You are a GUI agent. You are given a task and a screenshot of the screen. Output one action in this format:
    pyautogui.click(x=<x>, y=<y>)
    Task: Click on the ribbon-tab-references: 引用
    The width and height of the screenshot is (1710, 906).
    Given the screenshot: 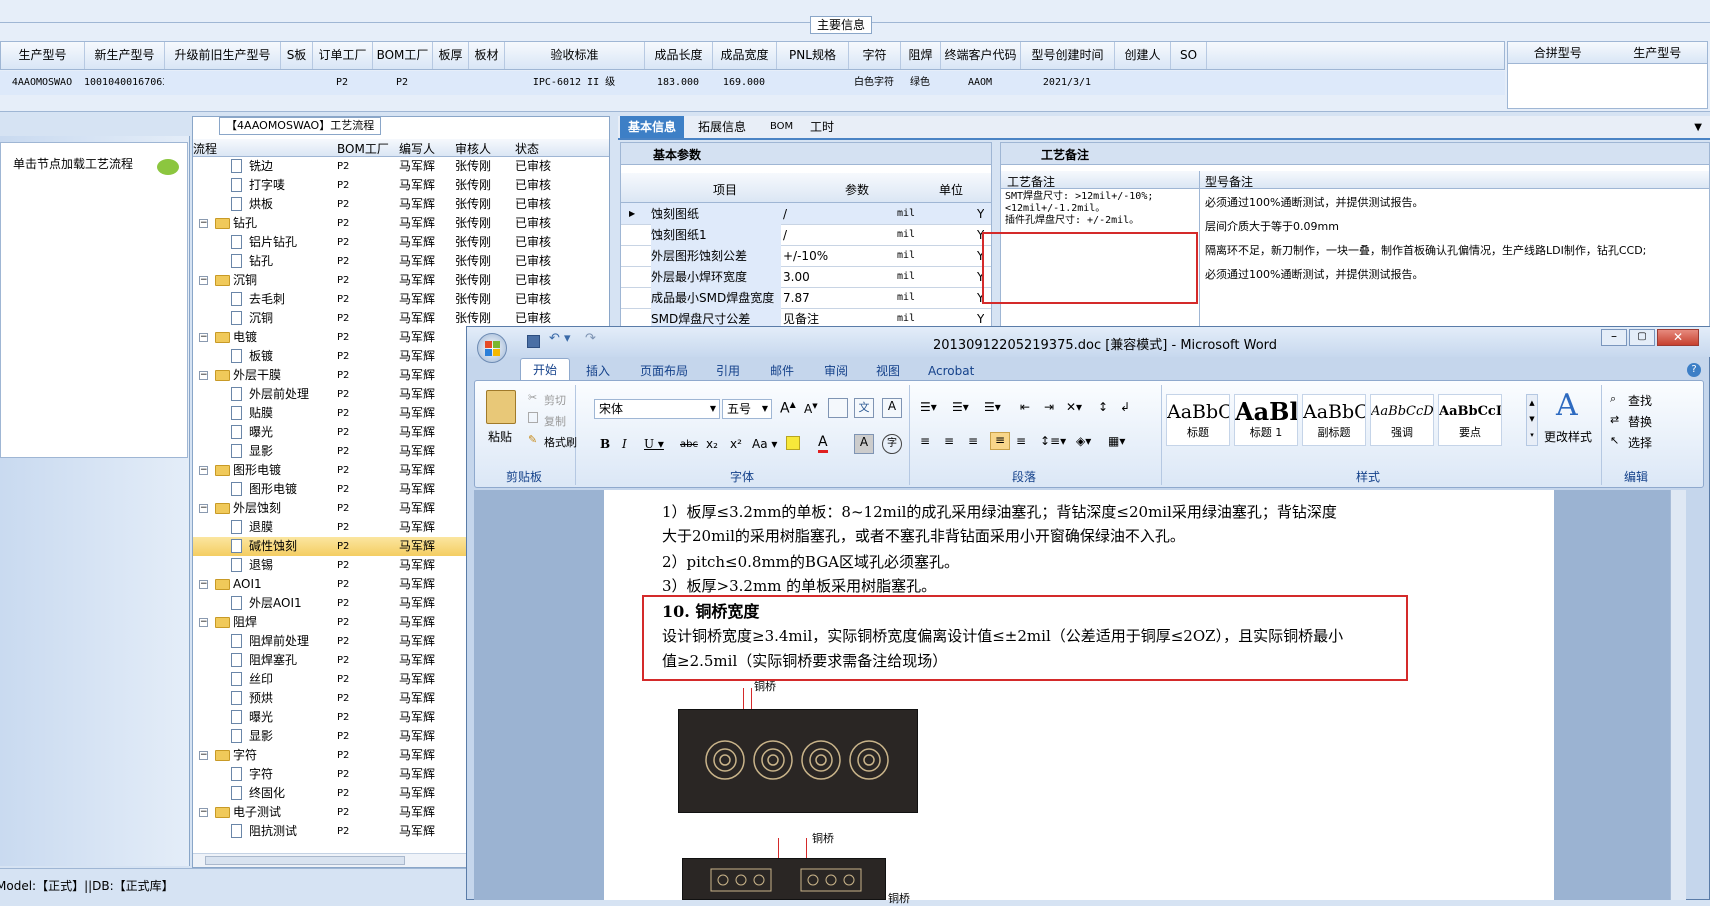 What is the action you would take?
    pyautogui.click(x=728, y=371)
    